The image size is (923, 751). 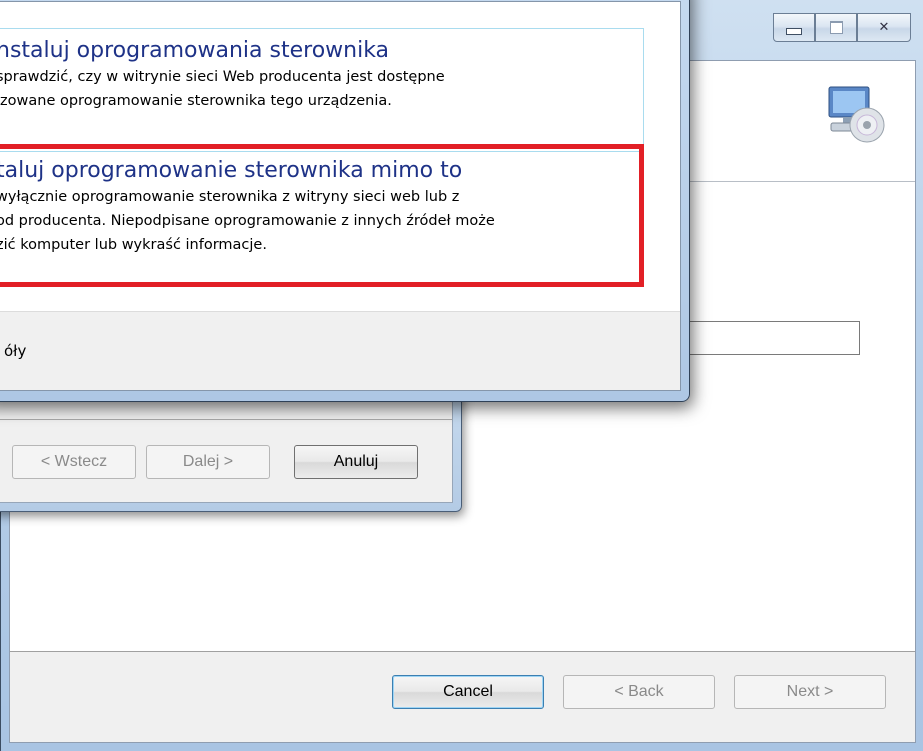 I want to click on minimize-button, so click(x=794, y=27).